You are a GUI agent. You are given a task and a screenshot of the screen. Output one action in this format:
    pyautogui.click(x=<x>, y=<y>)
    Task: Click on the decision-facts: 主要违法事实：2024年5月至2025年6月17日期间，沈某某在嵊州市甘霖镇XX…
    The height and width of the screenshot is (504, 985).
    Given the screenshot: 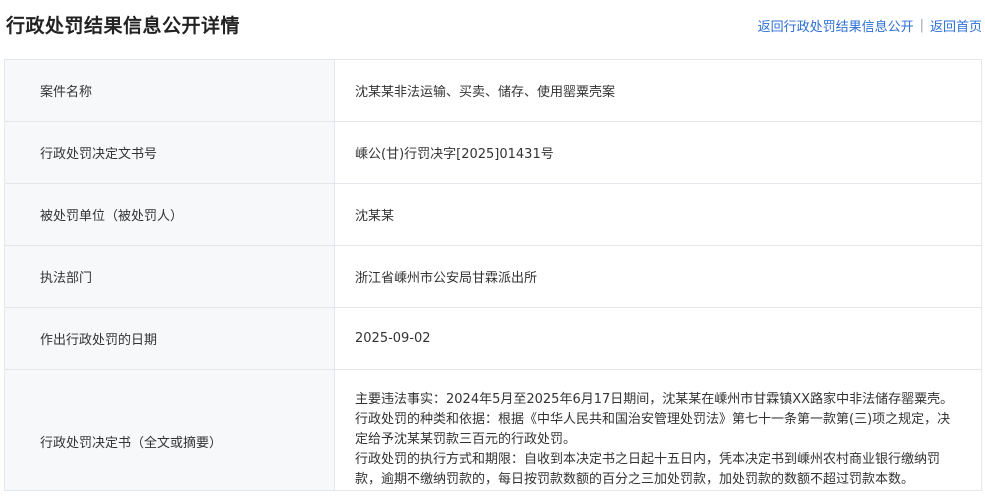 What is the action you would take?
    pyautogui.click(x=654, y=399)
    